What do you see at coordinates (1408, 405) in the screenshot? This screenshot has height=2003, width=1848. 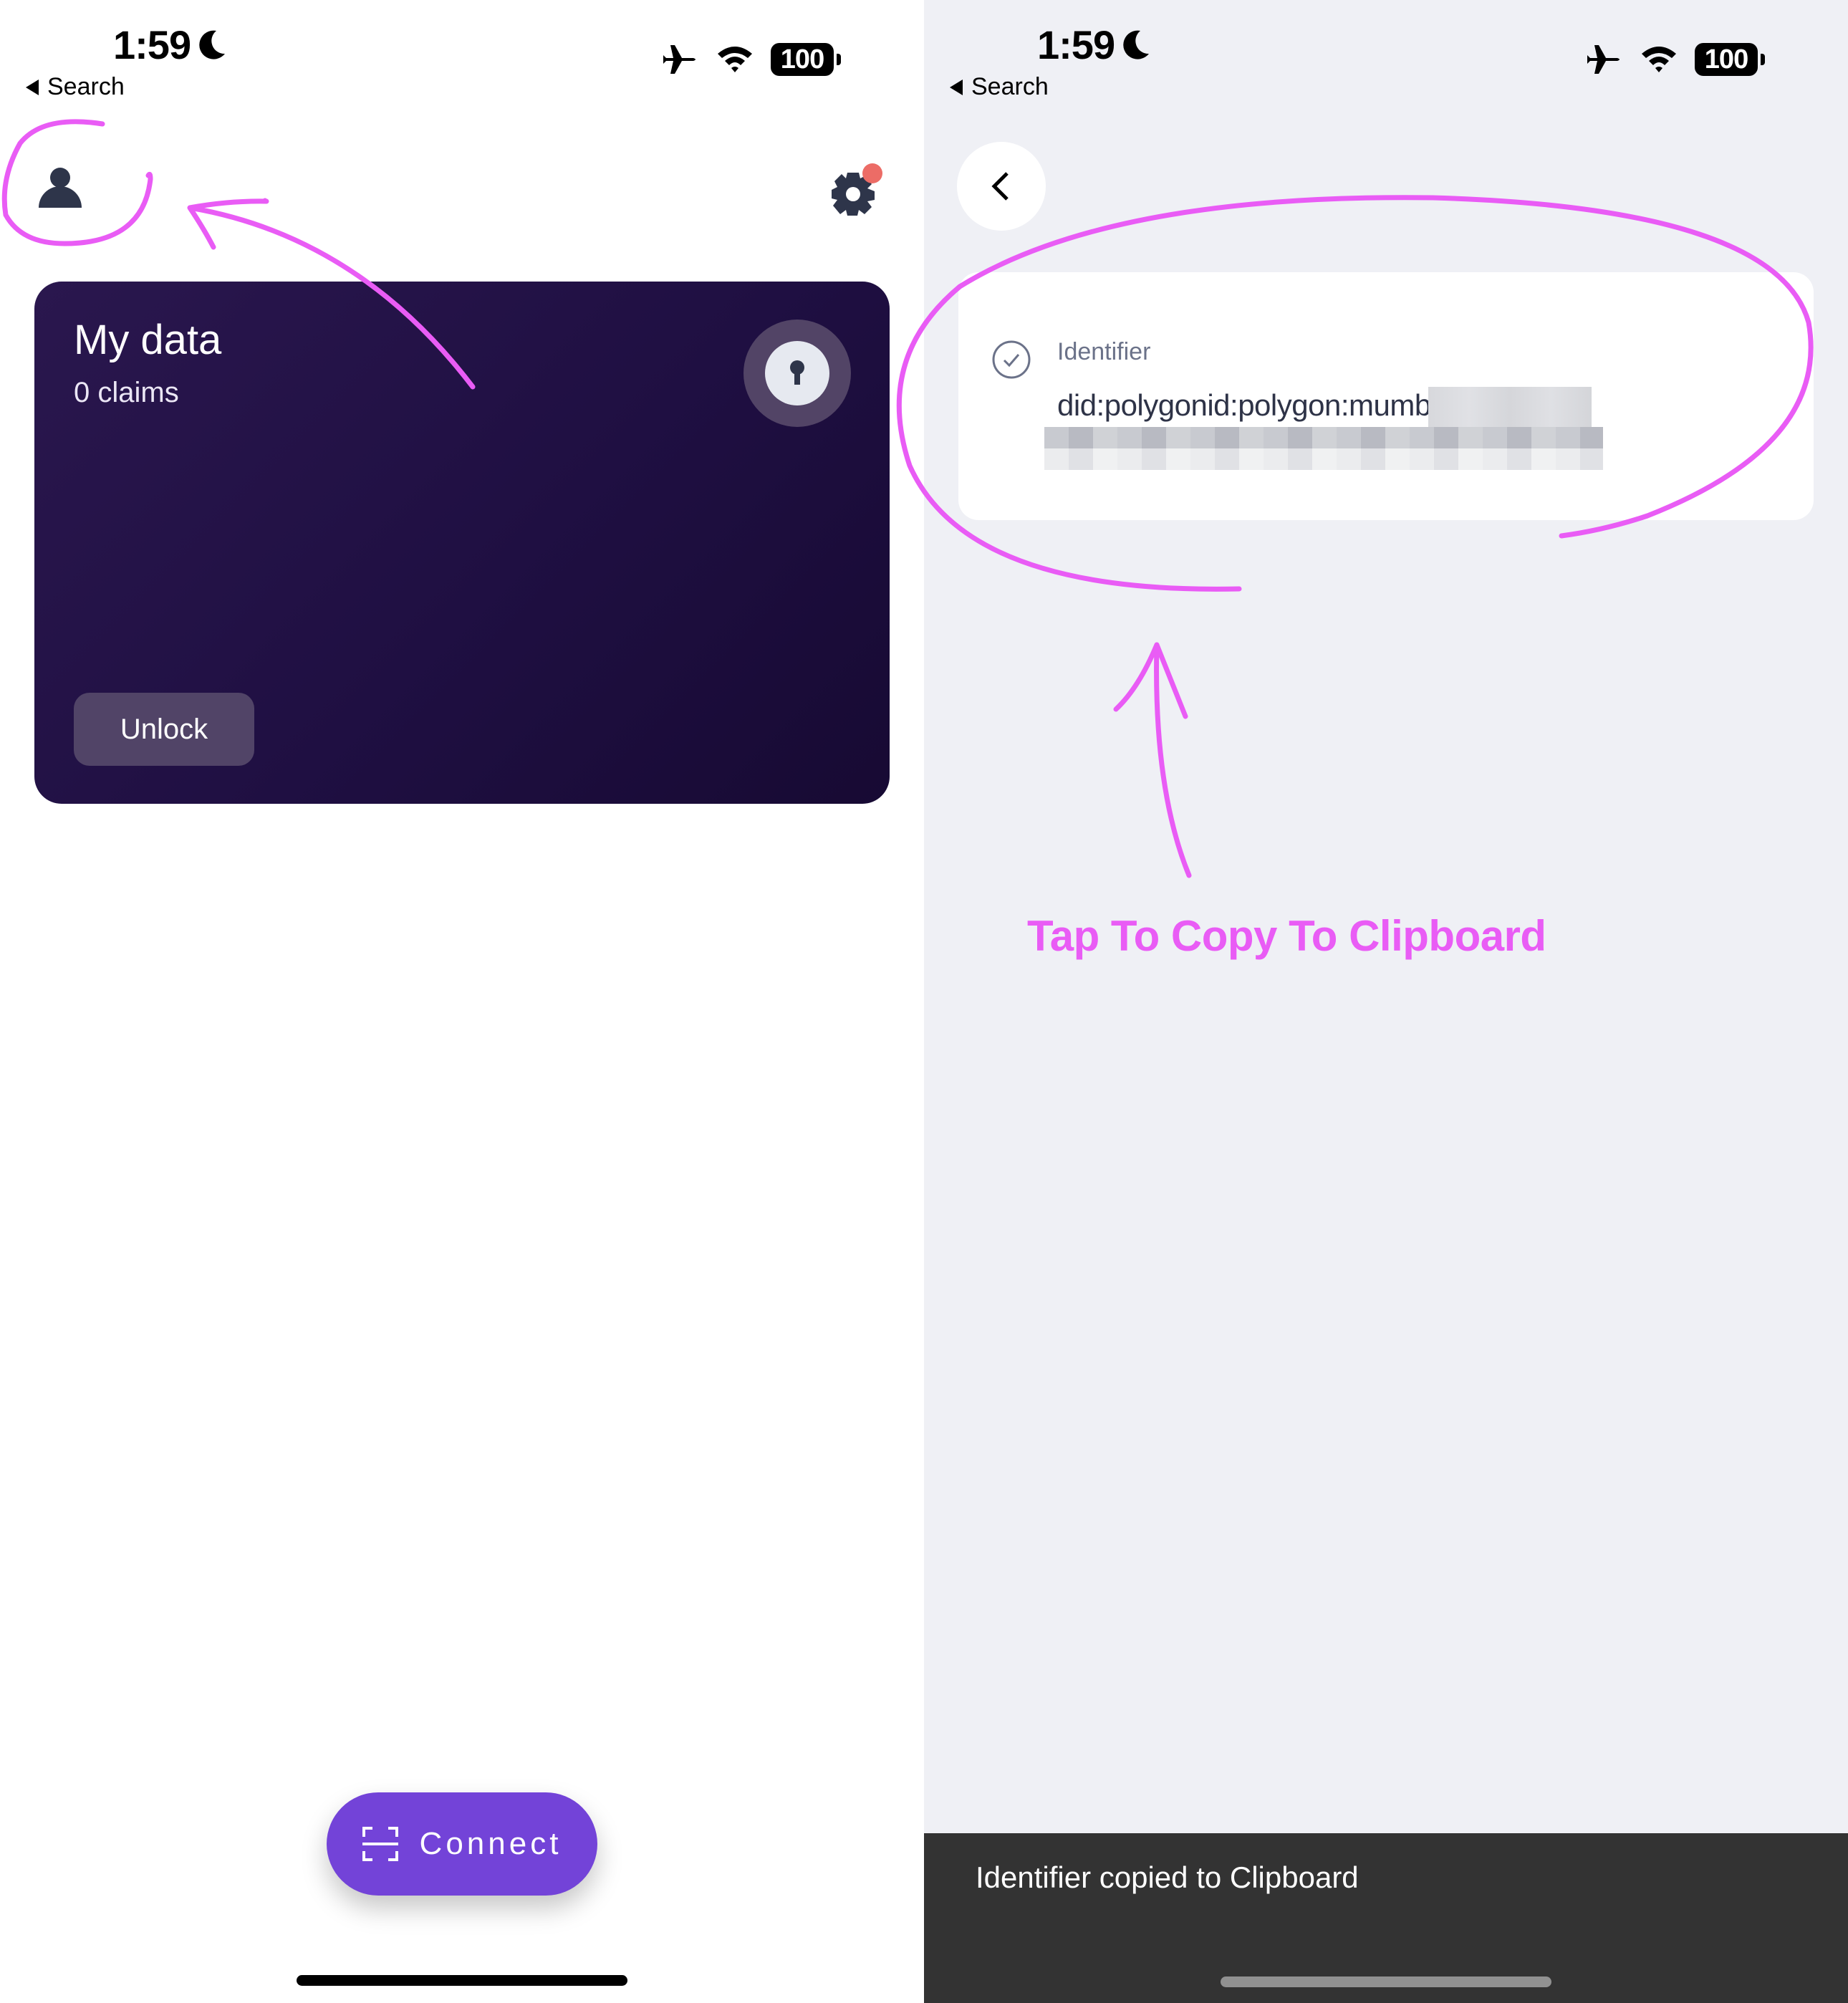 I see `identifier-value: did:polygonid:polygon:mumbai:2qEsg` at bounding box center [1408, 405].